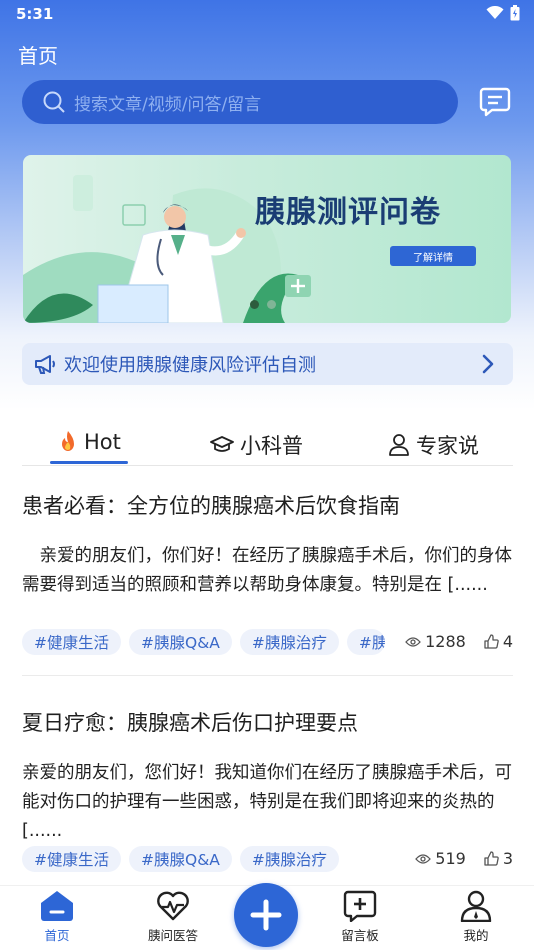 The image size is (534, 950). Describe the element at coordinates (267, 14) in the screenshot. I see `status-bar: 5:31` at that location.